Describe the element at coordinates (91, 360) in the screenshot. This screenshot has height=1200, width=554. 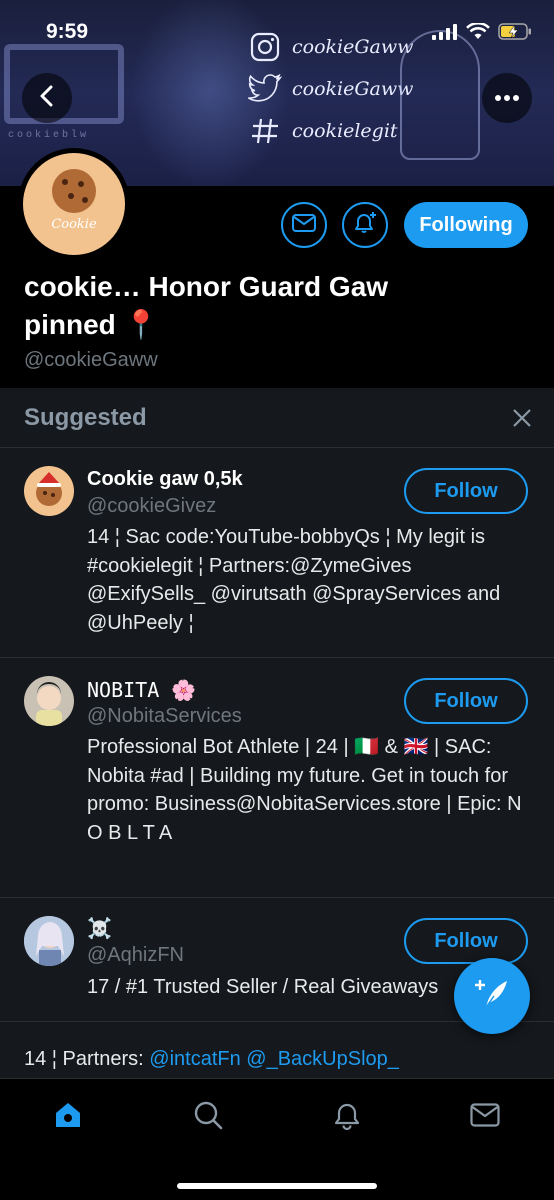
I see `profile-handle: @cookieGaww` at that location.